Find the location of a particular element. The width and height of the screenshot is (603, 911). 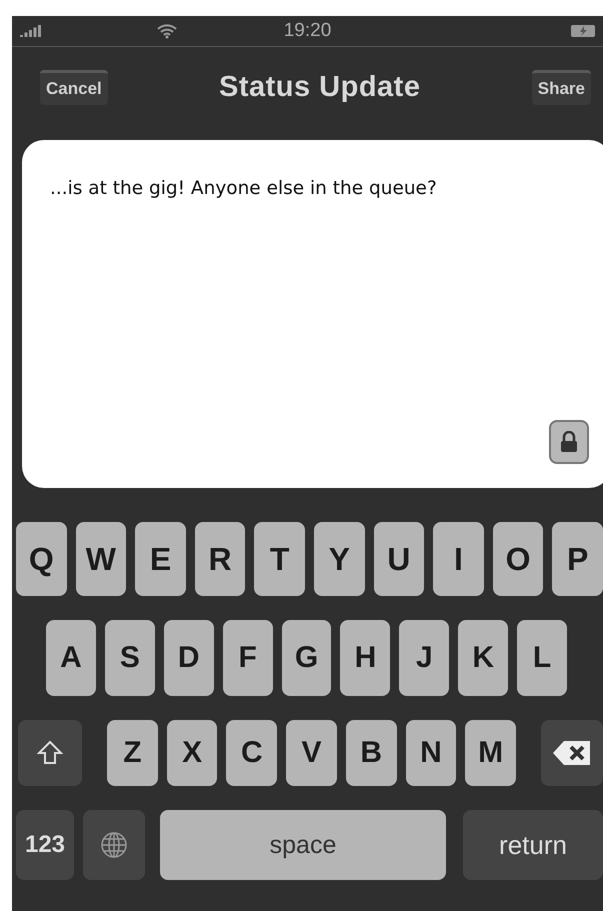

globe-key is located at coordinates (114, 845).